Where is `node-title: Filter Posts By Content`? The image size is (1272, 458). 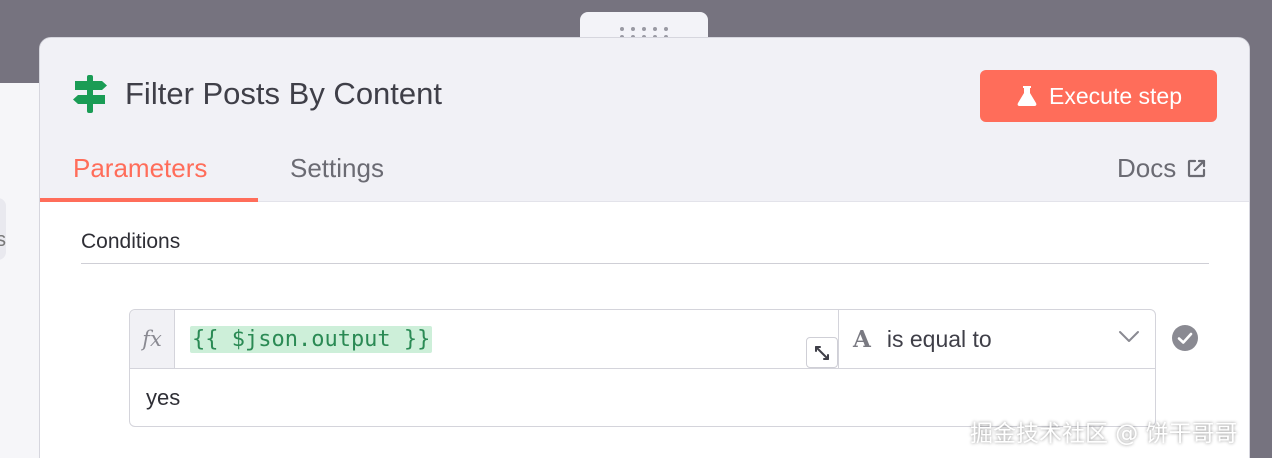
node-title: Filter Posts By Content is located at coordinates (283, 94).